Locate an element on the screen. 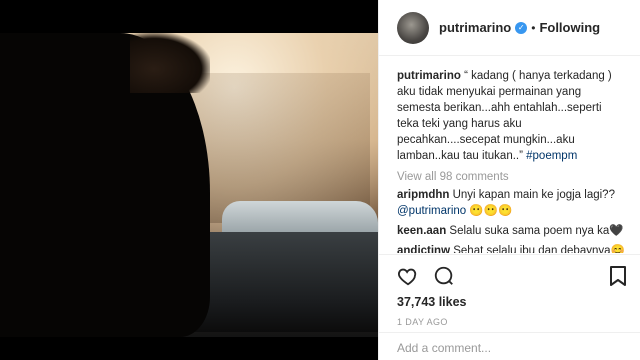 This screenshot has width=640, height=360. comment-item: keen.aan Selalu suka sama poem nya ka🖤 is located at coordinates (511, 231).